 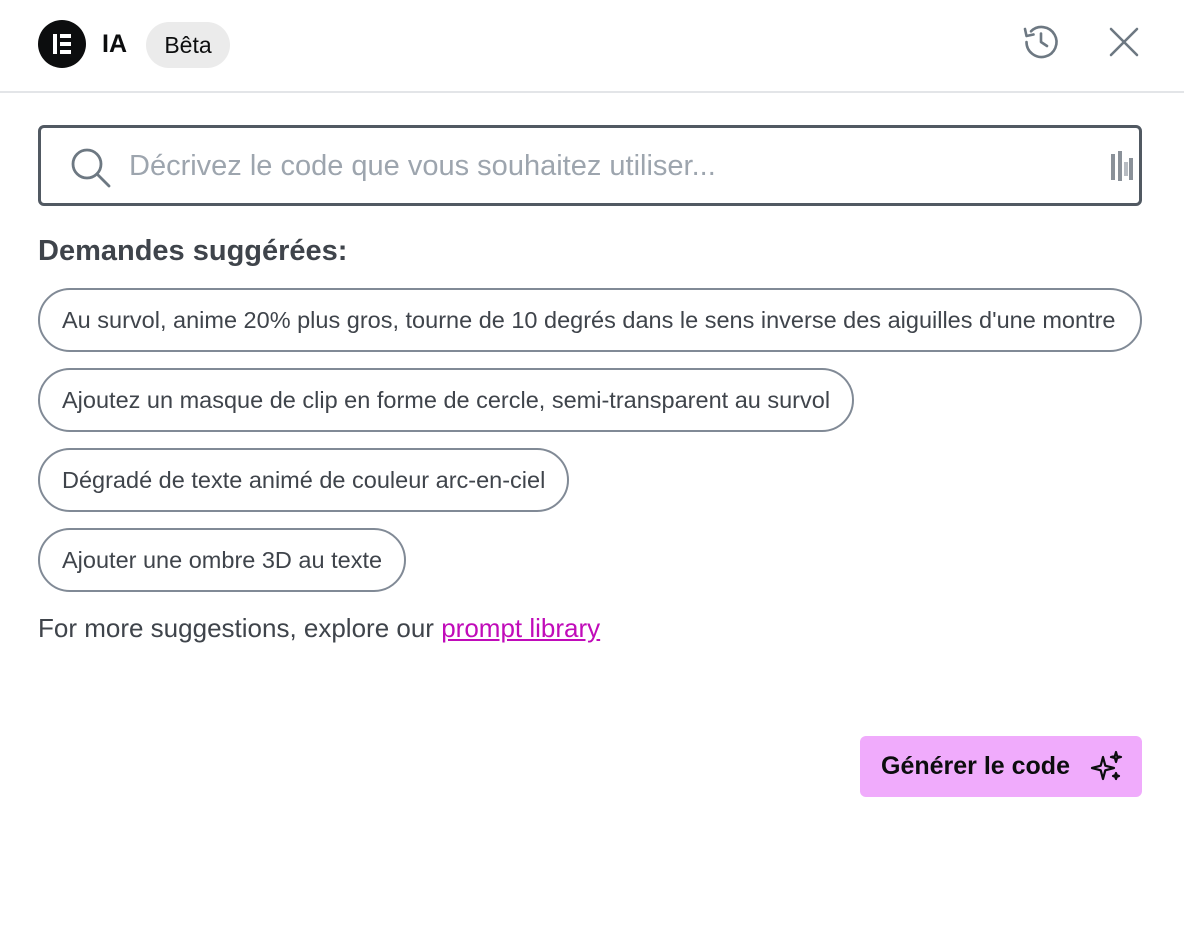 What do you see at coordinates (520, 628) in the screenshot?
I see `prompt-library-link: prompt library` at bounding box center [520, 628].